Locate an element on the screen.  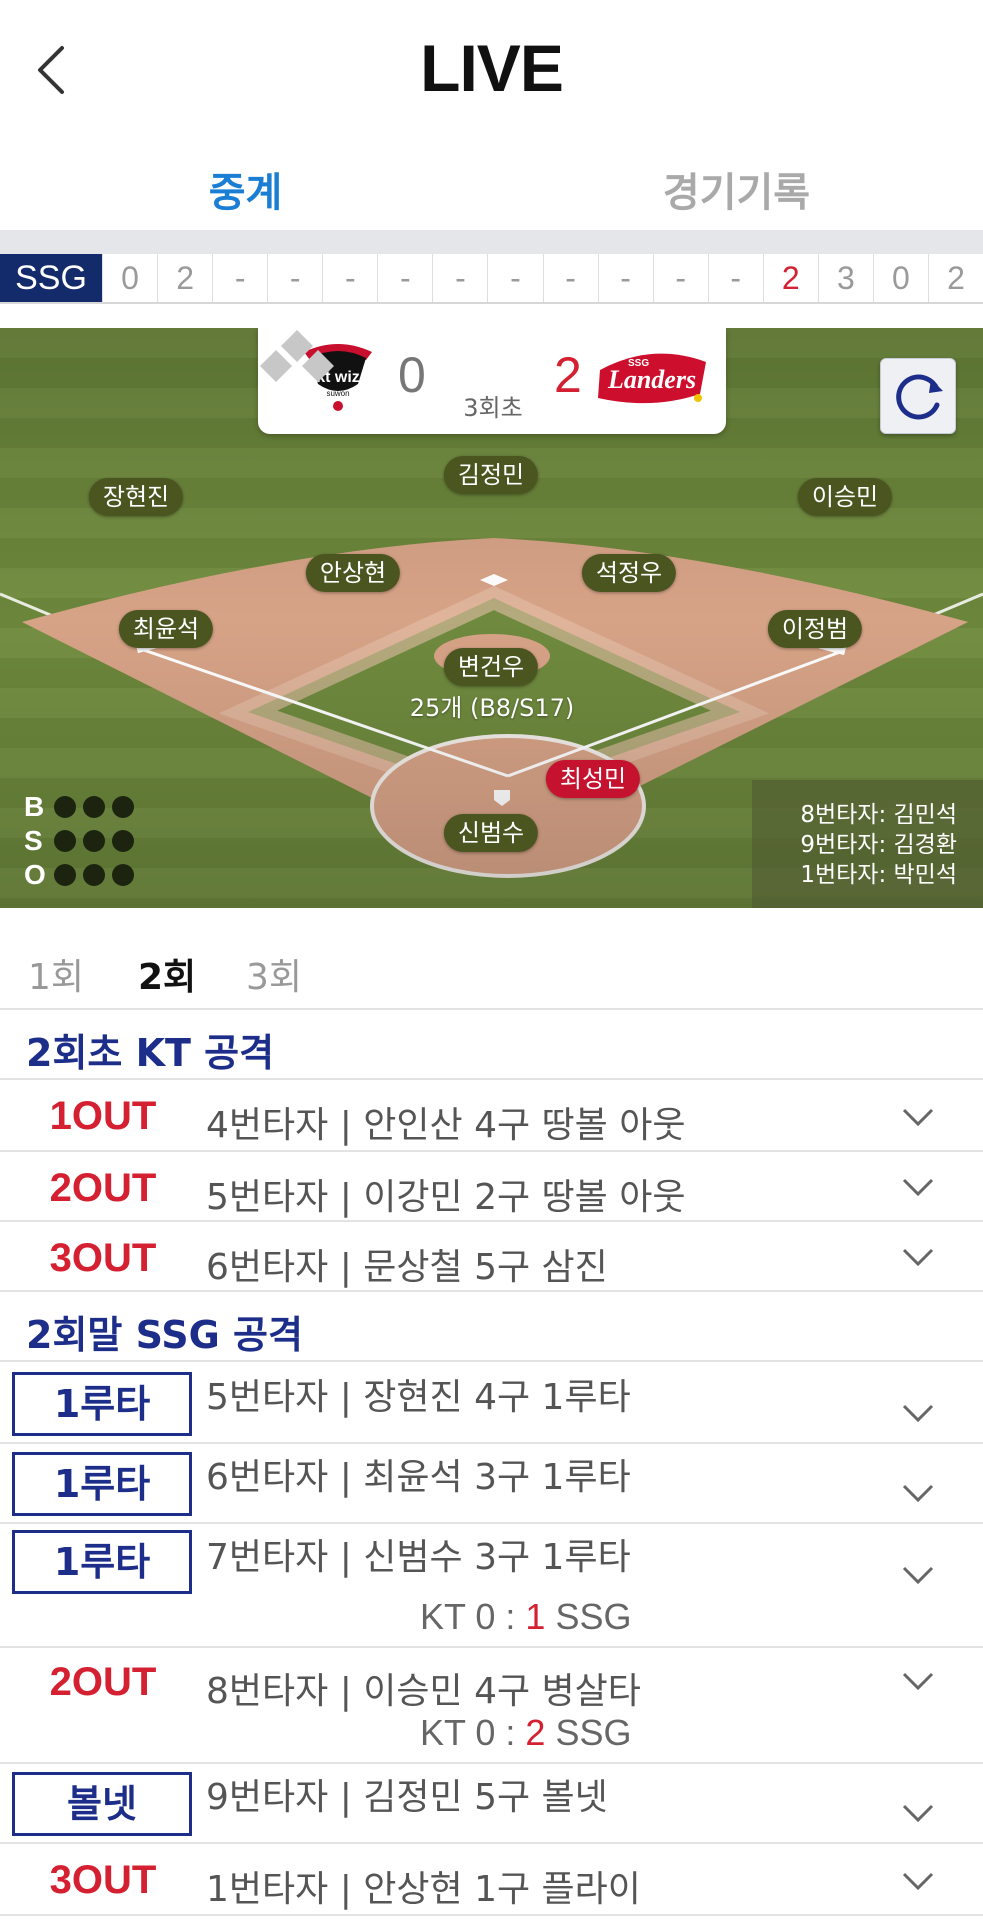
play-text: 7번타자 | 신범수 3구 1루타 is located at coordinates (418, 1557).